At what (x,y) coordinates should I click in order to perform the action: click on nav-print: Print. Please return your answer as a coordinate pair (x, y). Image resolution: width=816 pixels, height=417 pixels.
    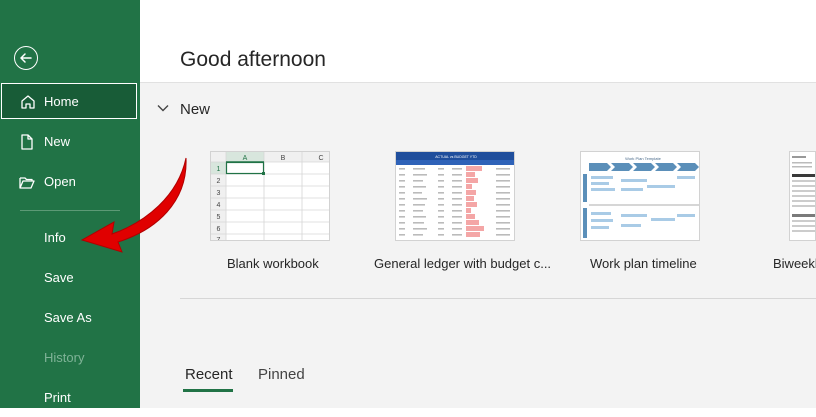
    Looking at the image, I should click on (70, 398).